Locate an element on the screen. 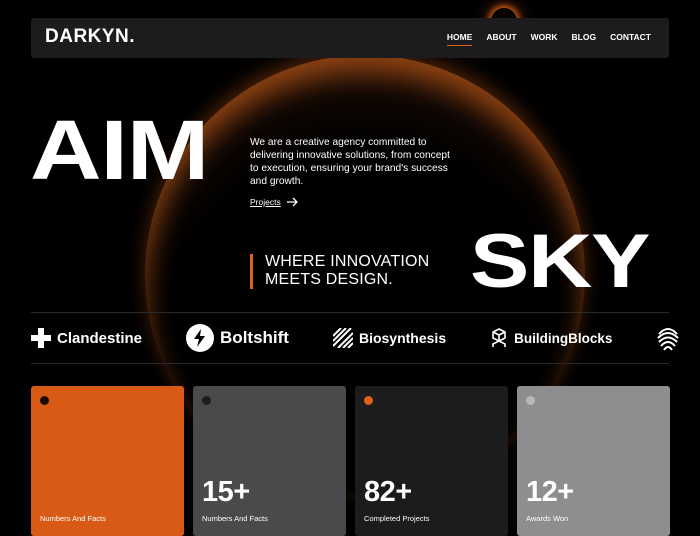 Image resolution: width=700 pixels, height=536 pixels. stat-card-3: 82+ Completed Projects is located at coordinates (431, 461).